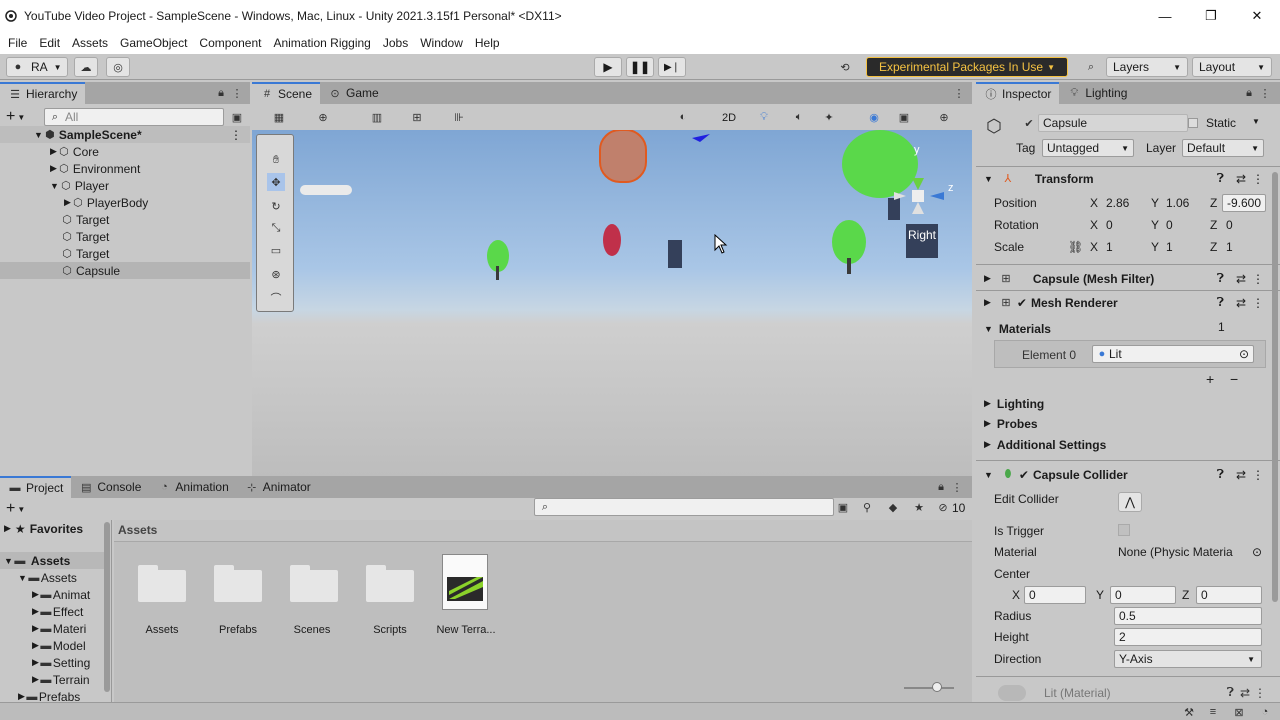 Image resolution: width=1280 pixels, height=720 pixels. What do you see at coordinates (86, 67) in the screenshot?
I see `cloud-button: ☁` at bounding box center [86, 67].